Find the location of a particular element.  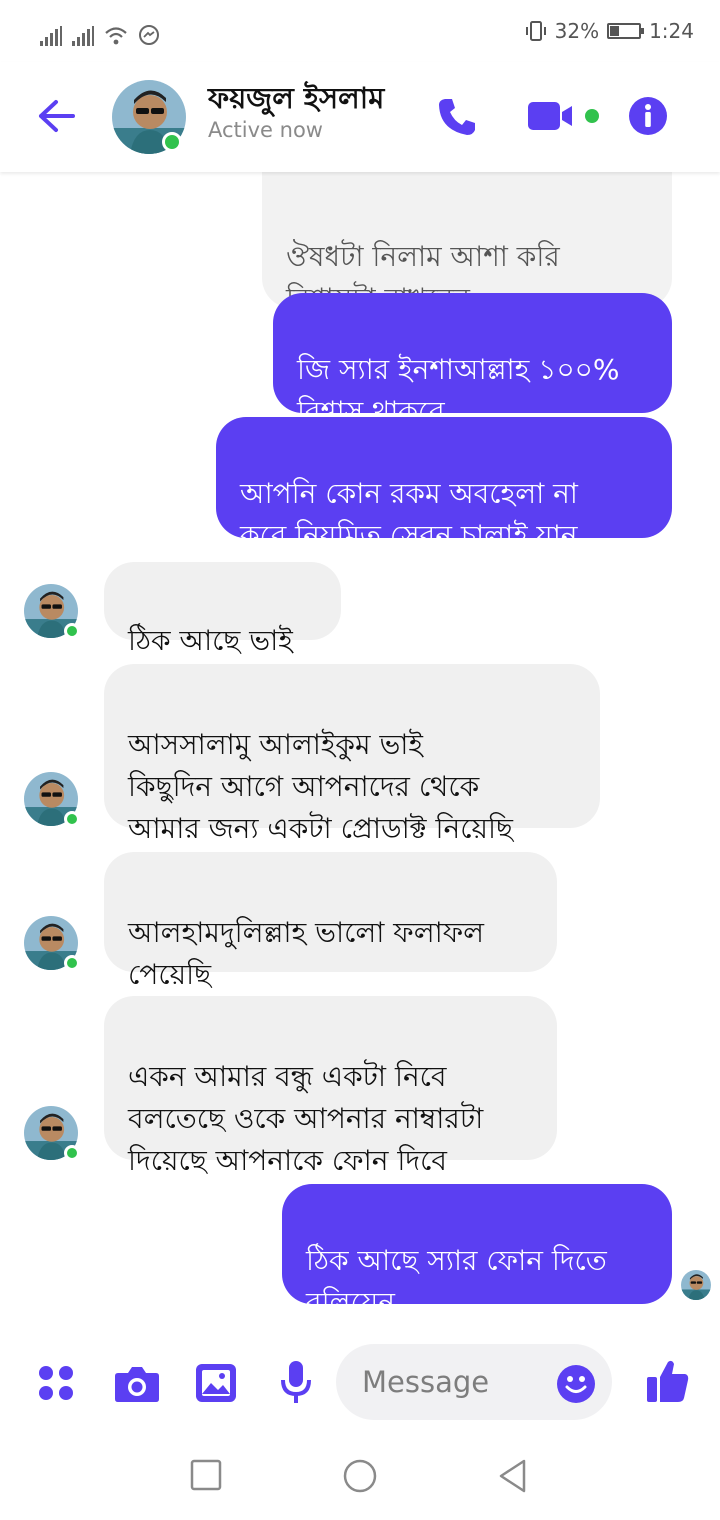

message-bubble-received: আলহামদুলিল্লাহ ভালো ফলাফল পেয়েছি is located at coordinates (330, 921).